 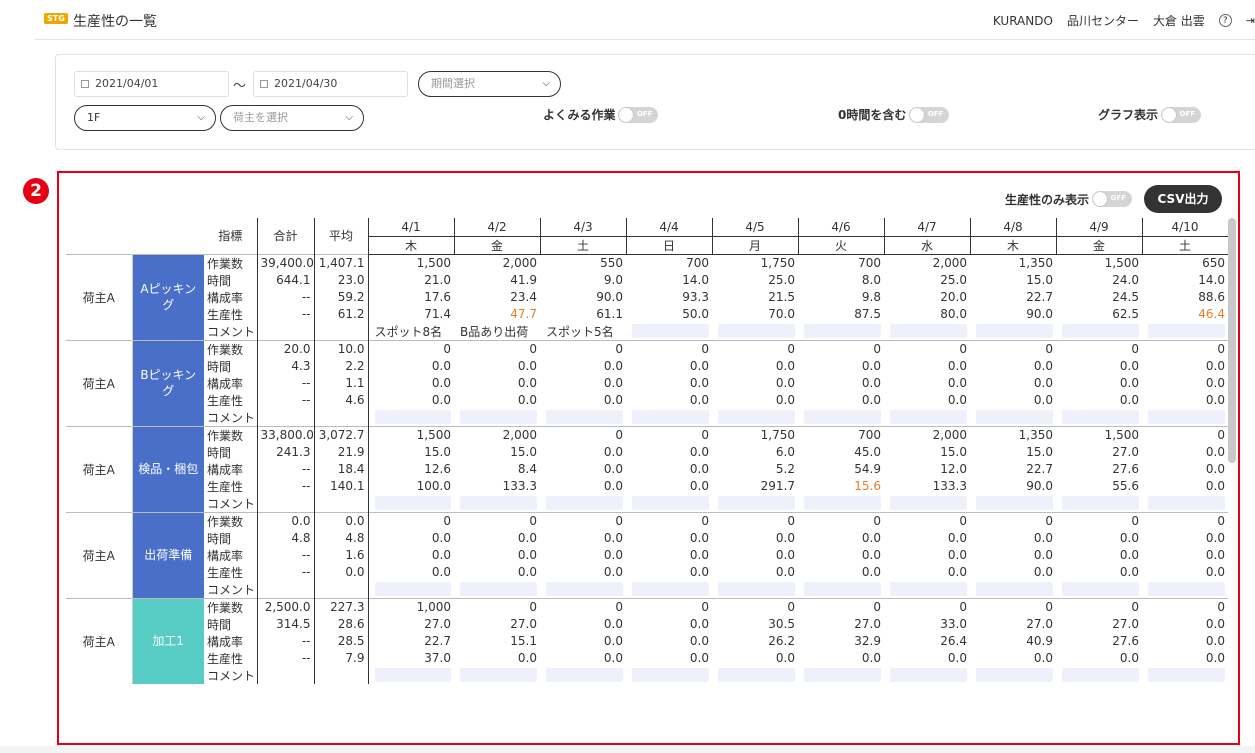 I want to click on productivity-only-toggle: OFF, so click(x=1112, y=199).